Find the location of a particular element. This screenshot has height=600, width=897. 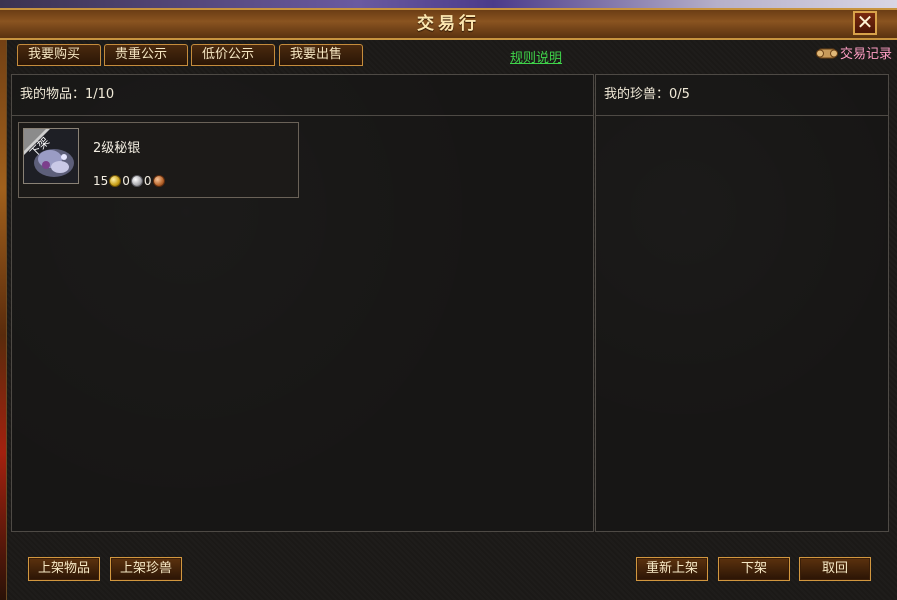

tab-buy: 我要购买 is located at coordinates (59, 55).